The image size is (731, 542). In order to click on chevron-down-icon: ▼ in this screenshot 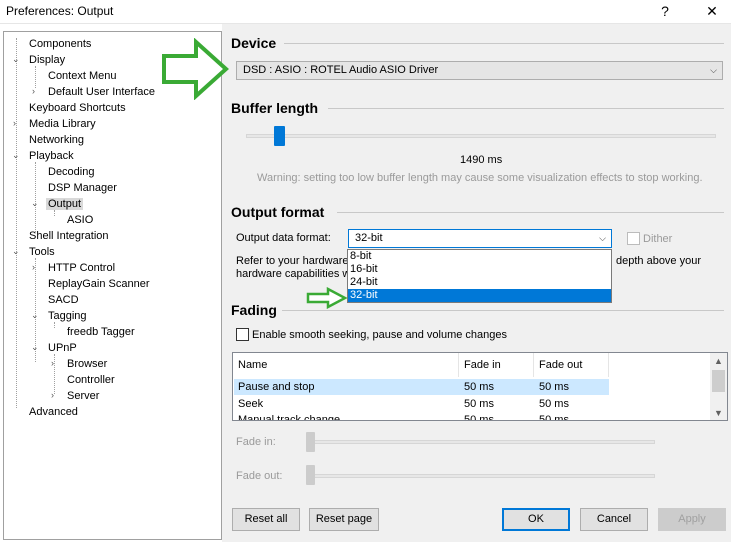, I will do `click(718, 412)`.